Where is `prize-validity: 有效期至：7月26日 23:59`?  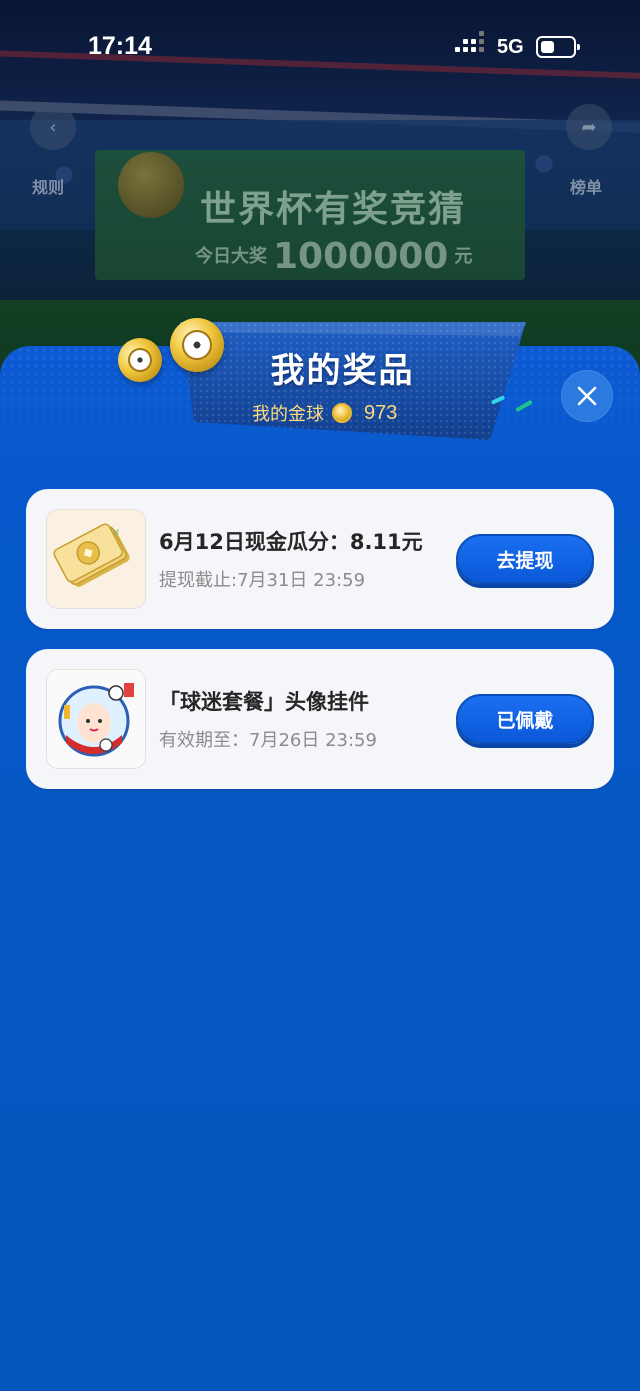 prize-validity: 有效期至：7月26日 23:59 is located at coordinates (268, 740).